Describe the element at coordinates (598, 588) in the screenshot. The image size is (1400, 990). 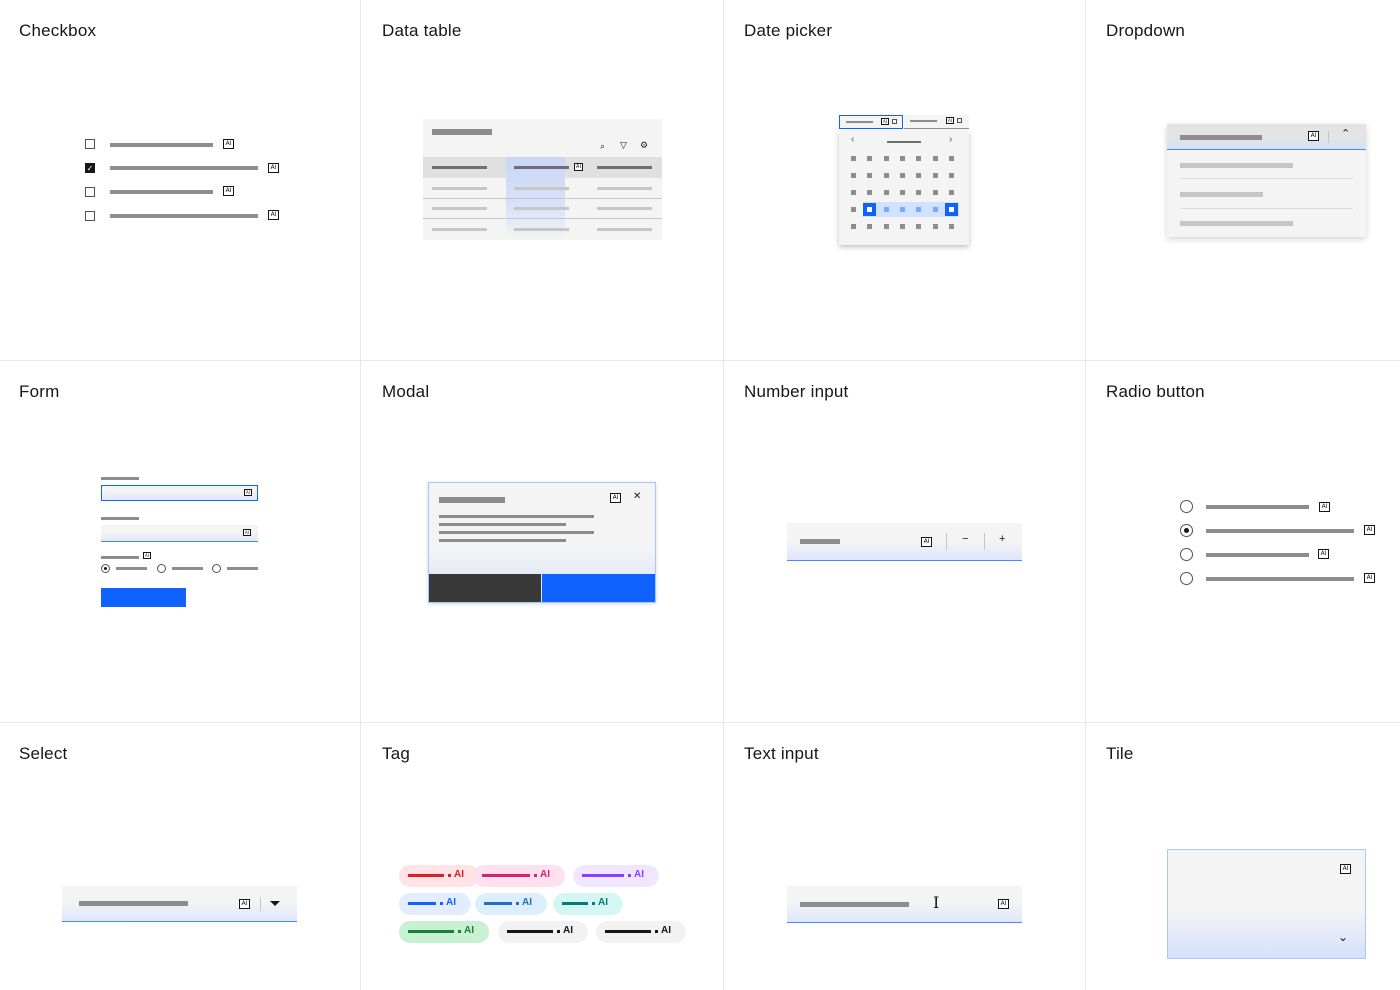
I see `primary-button` at that location.